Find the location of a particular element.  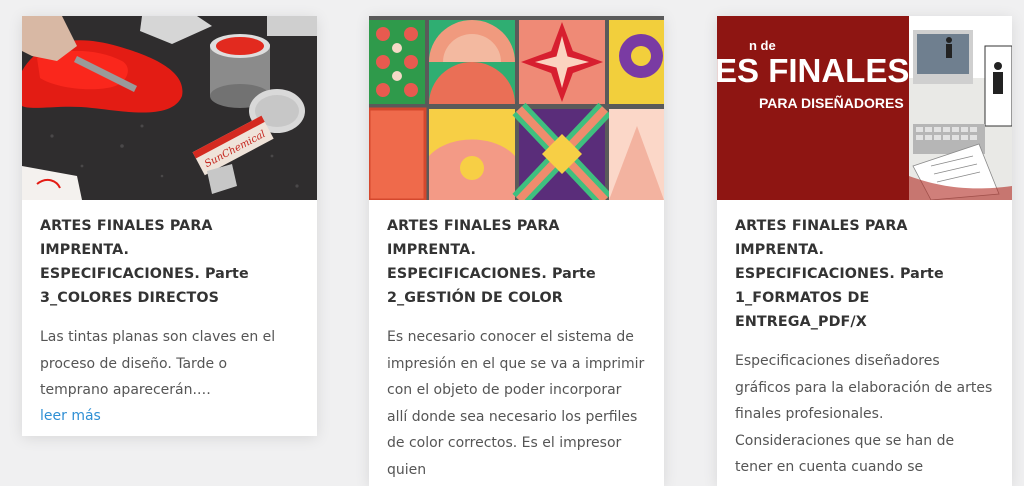

banner-text-sub: PARA DISEÑADORES is located at coordinates (831, 102).